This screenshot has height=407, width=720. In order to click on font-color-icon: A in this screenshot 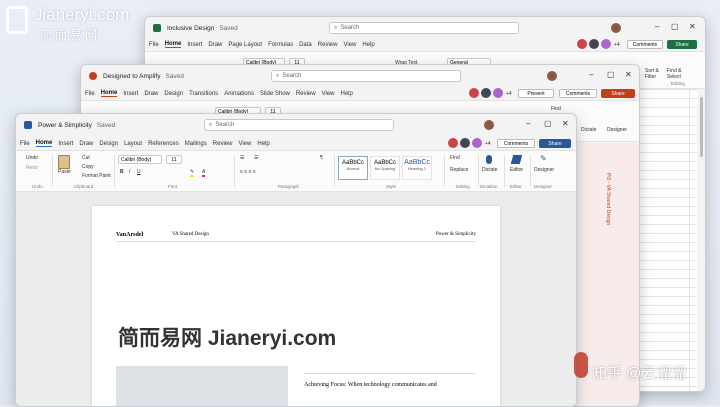, I will do `click(204, 173)`.